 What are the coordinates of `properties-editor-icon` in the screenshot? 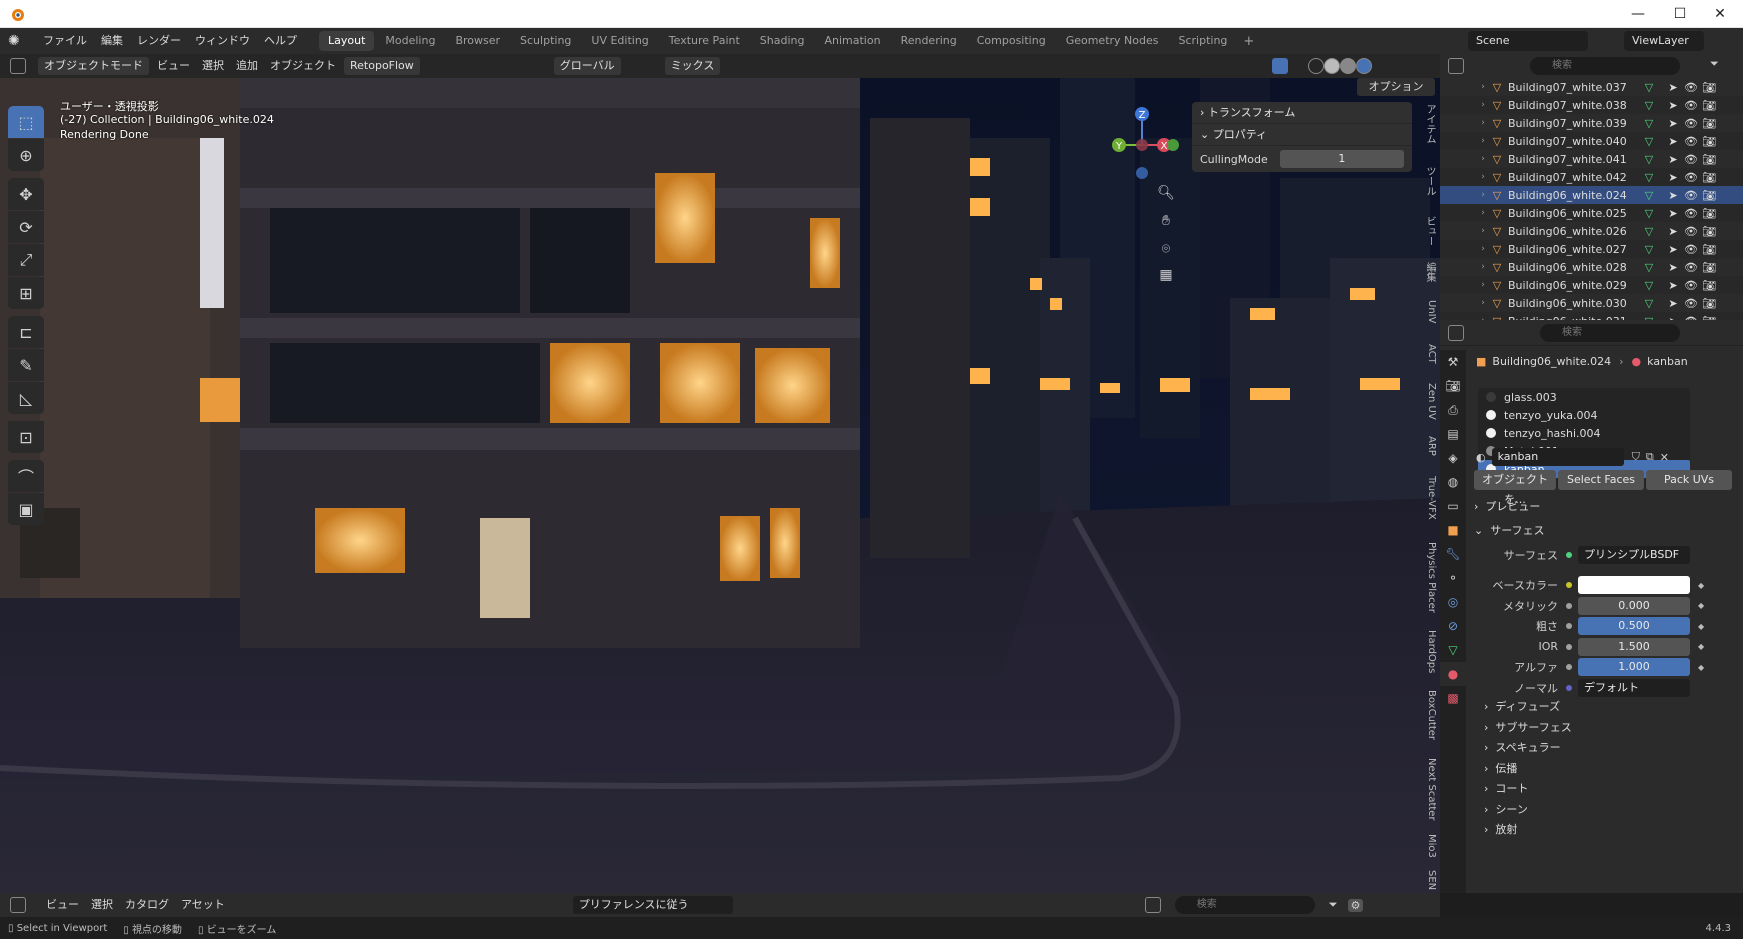 It's located at (1456, 333).